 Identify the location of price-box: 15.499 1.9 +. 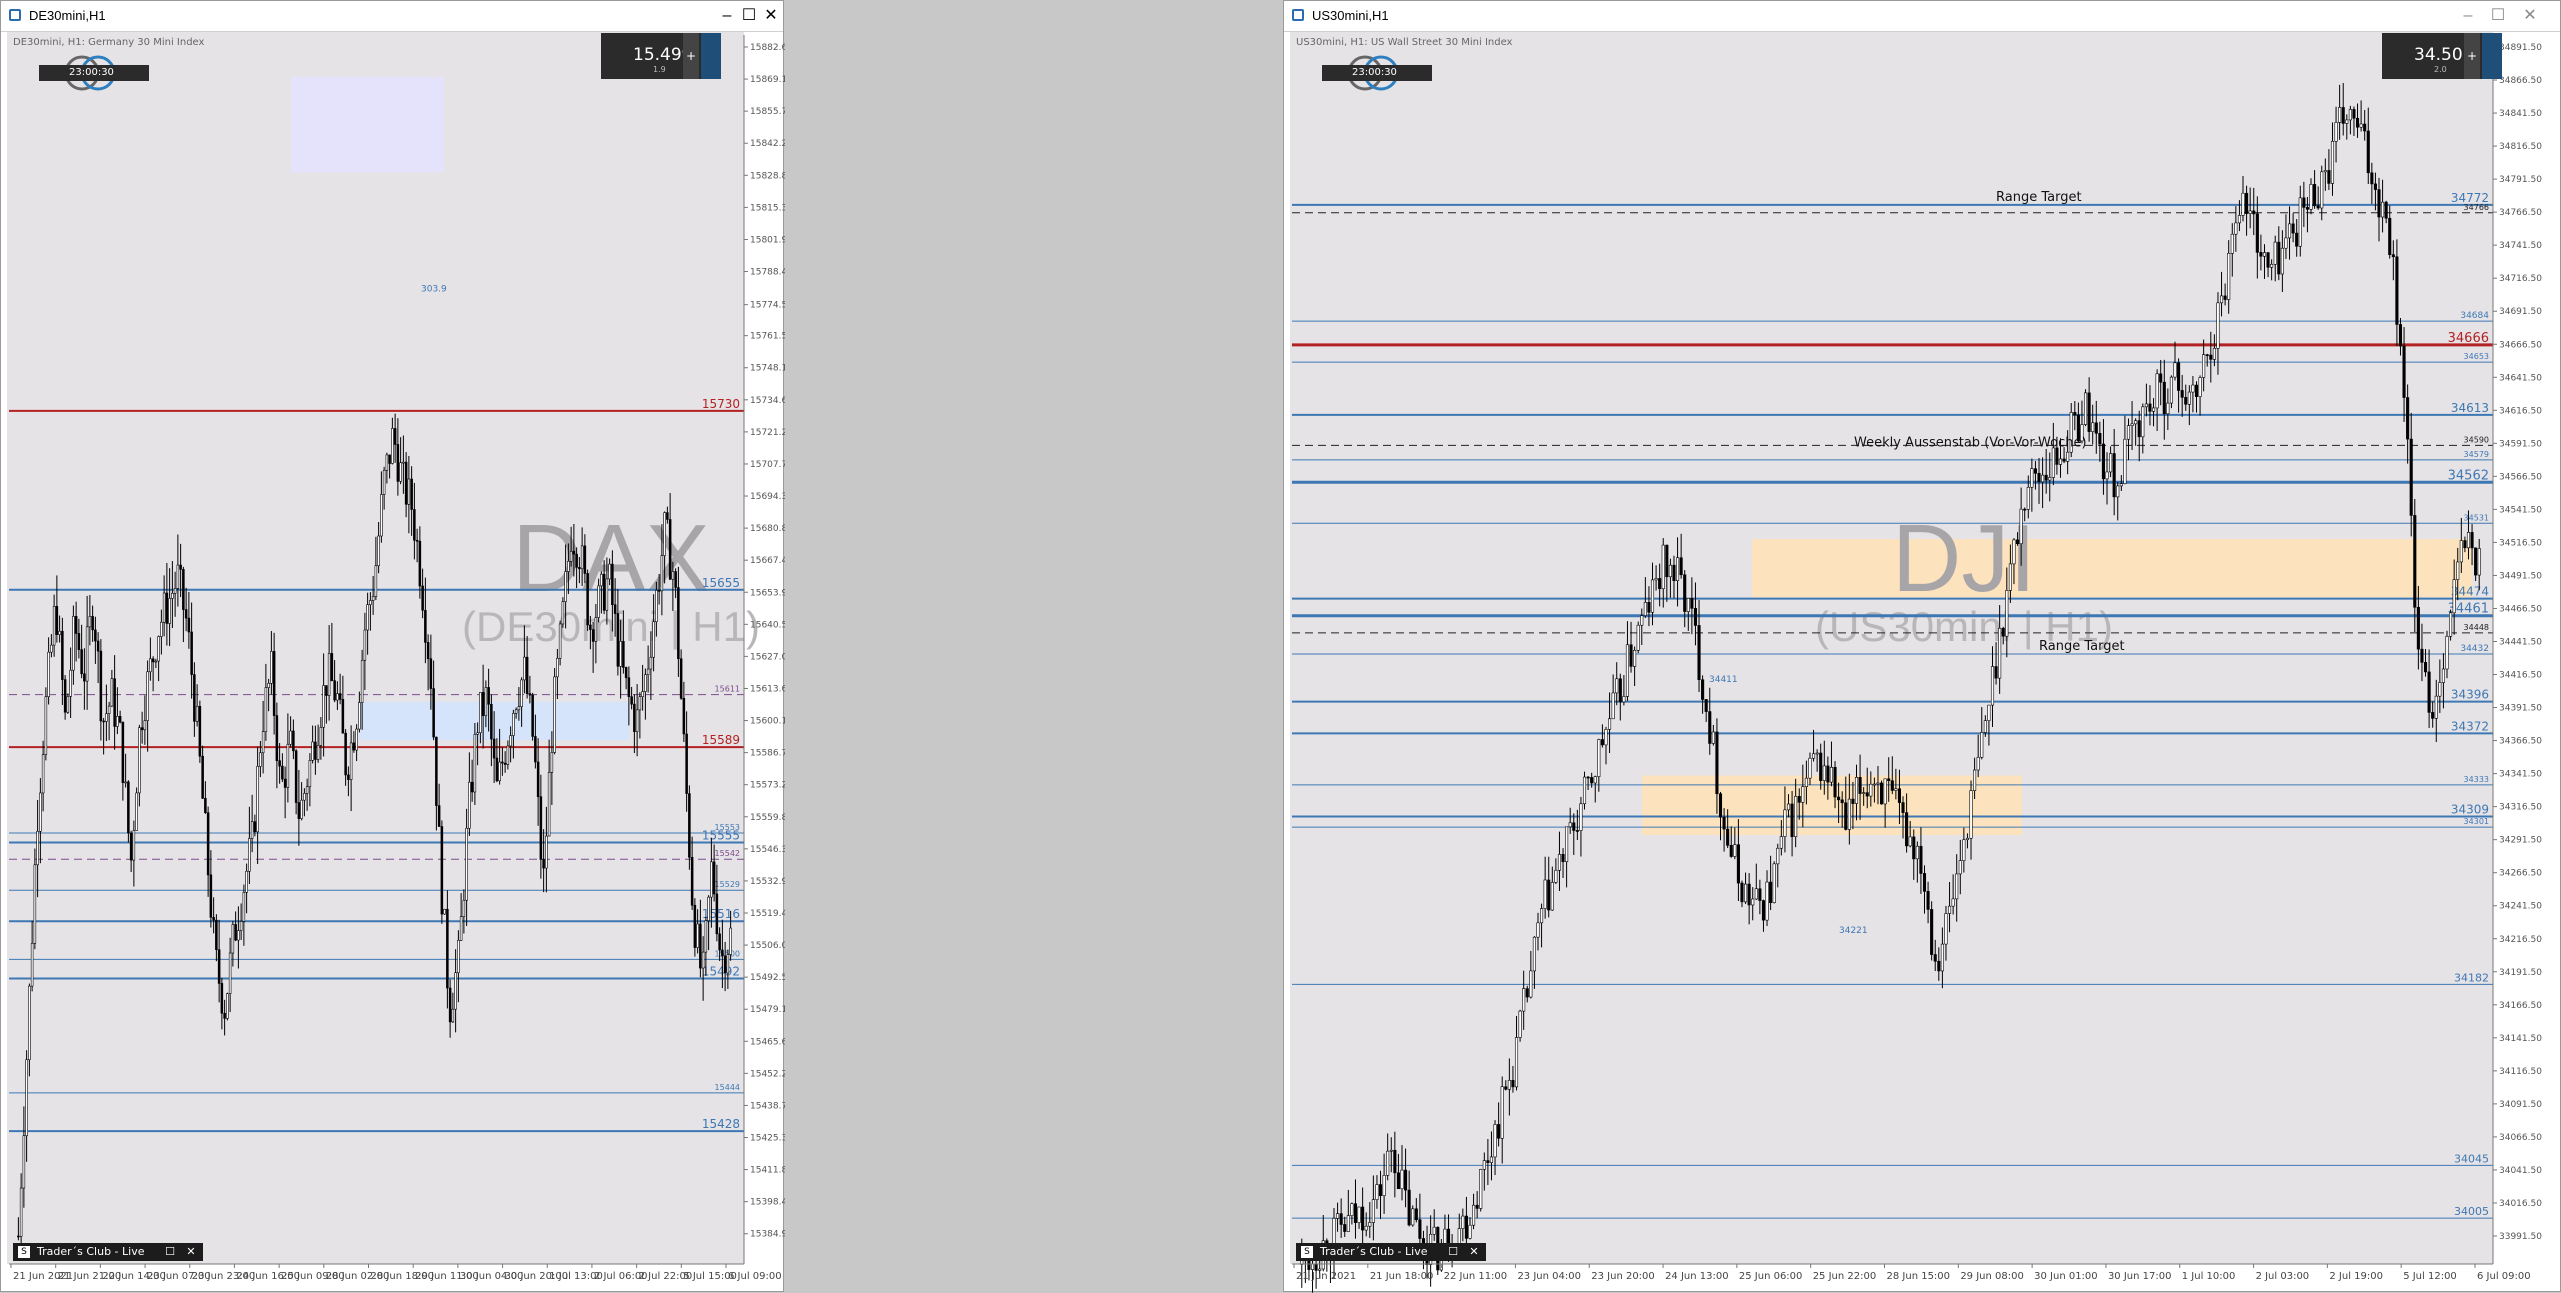
(661, 56).